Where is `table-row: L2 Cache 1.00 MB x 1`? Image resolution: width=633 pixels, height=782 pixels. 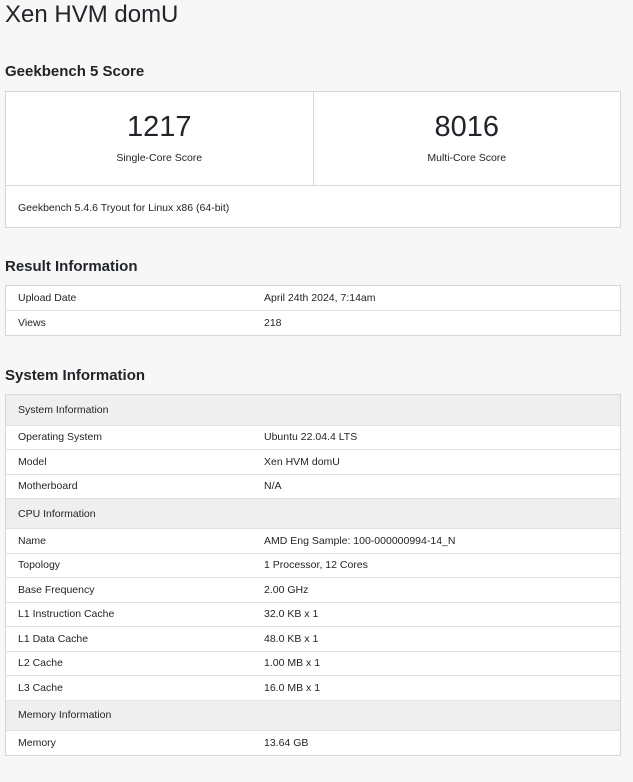
table-row: L2 Cache 1.00 MB x 1 is located at coordinates (313, 663).